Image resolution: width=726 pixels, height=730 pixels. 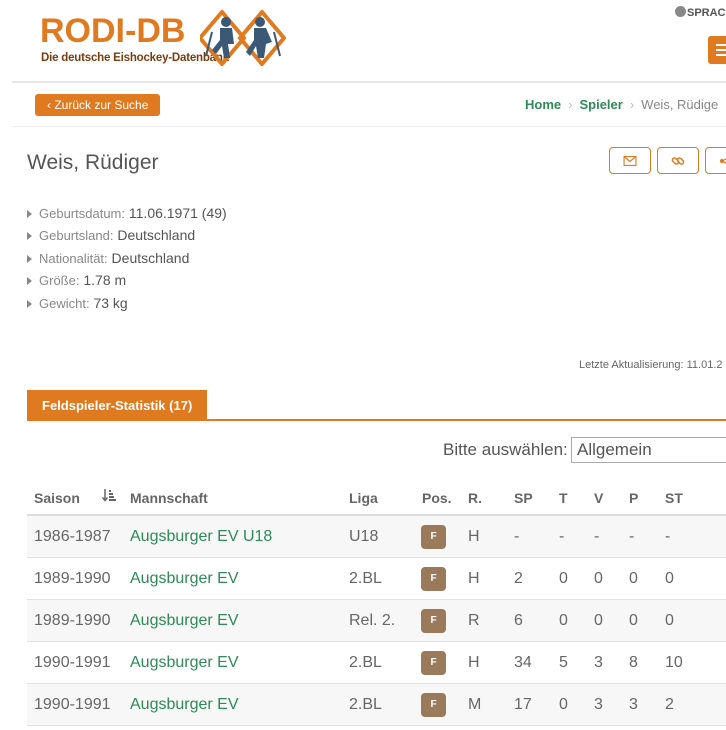 I want to click on last-update-text: Letzte Aktualisierung: 11.01.2, so click(x=651, y=365).